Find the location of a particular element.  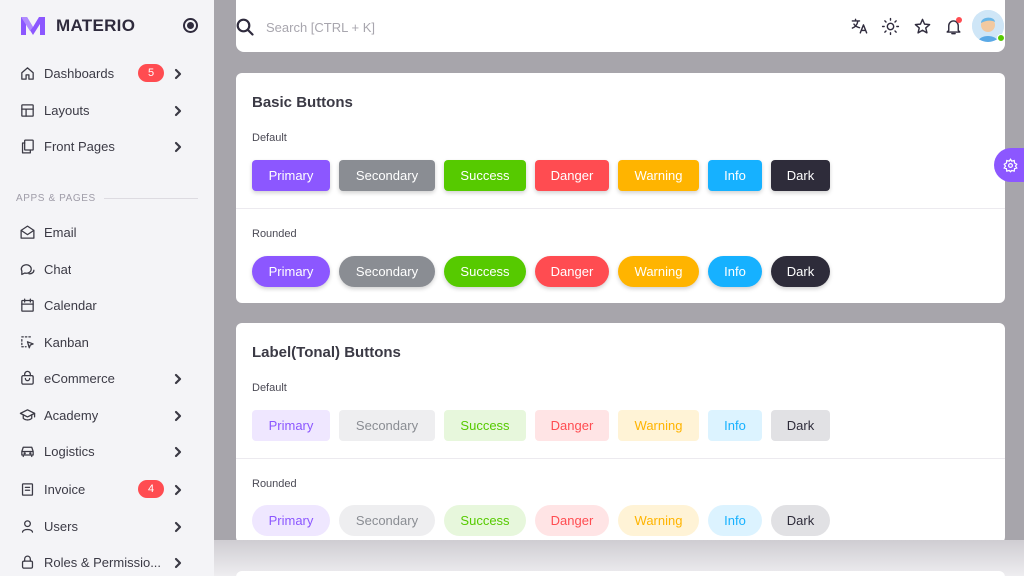

dark-button: Dark is located at coordinates (800, 175).